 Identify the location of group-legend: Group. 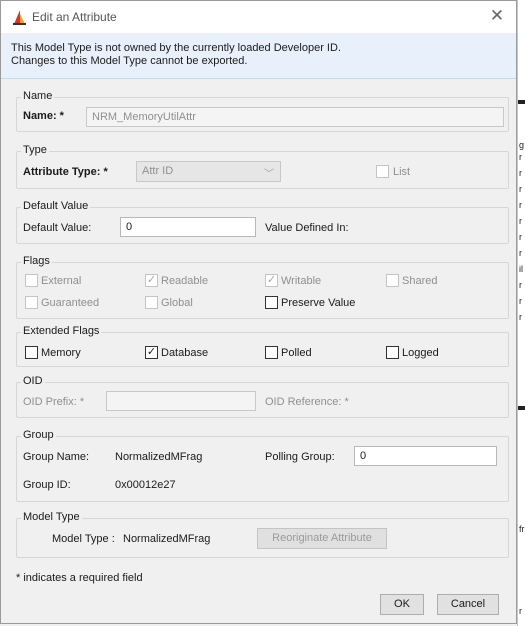
(38, 435).